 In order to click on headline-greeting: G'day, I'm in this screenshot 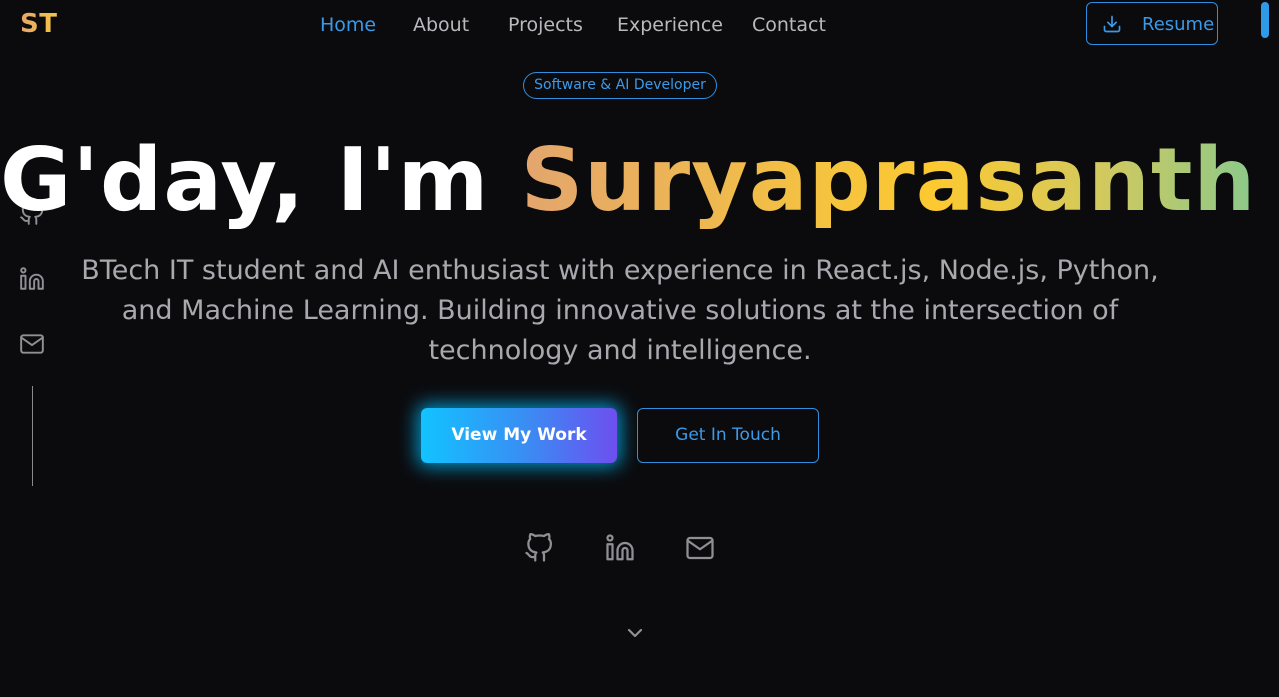, I will do `click(260, 180)`.